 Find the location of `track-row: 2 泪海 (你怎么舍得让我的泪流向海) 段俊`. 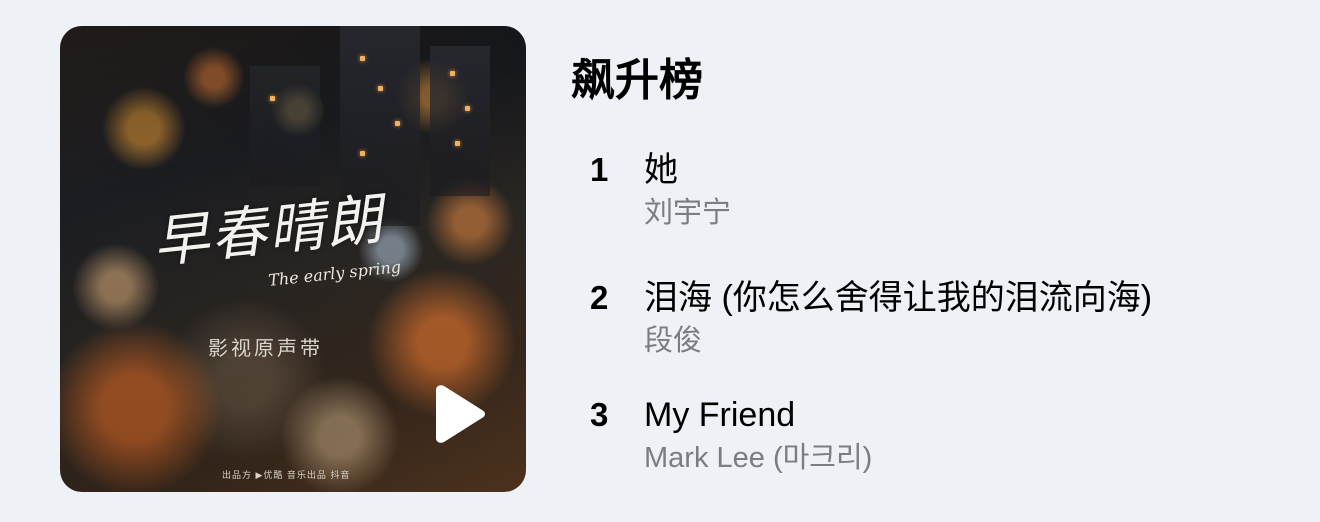

track-row: 2 泪海 (你怎么舍得让我的泪流向海) 段俊 is located at coordinates (940, 323).